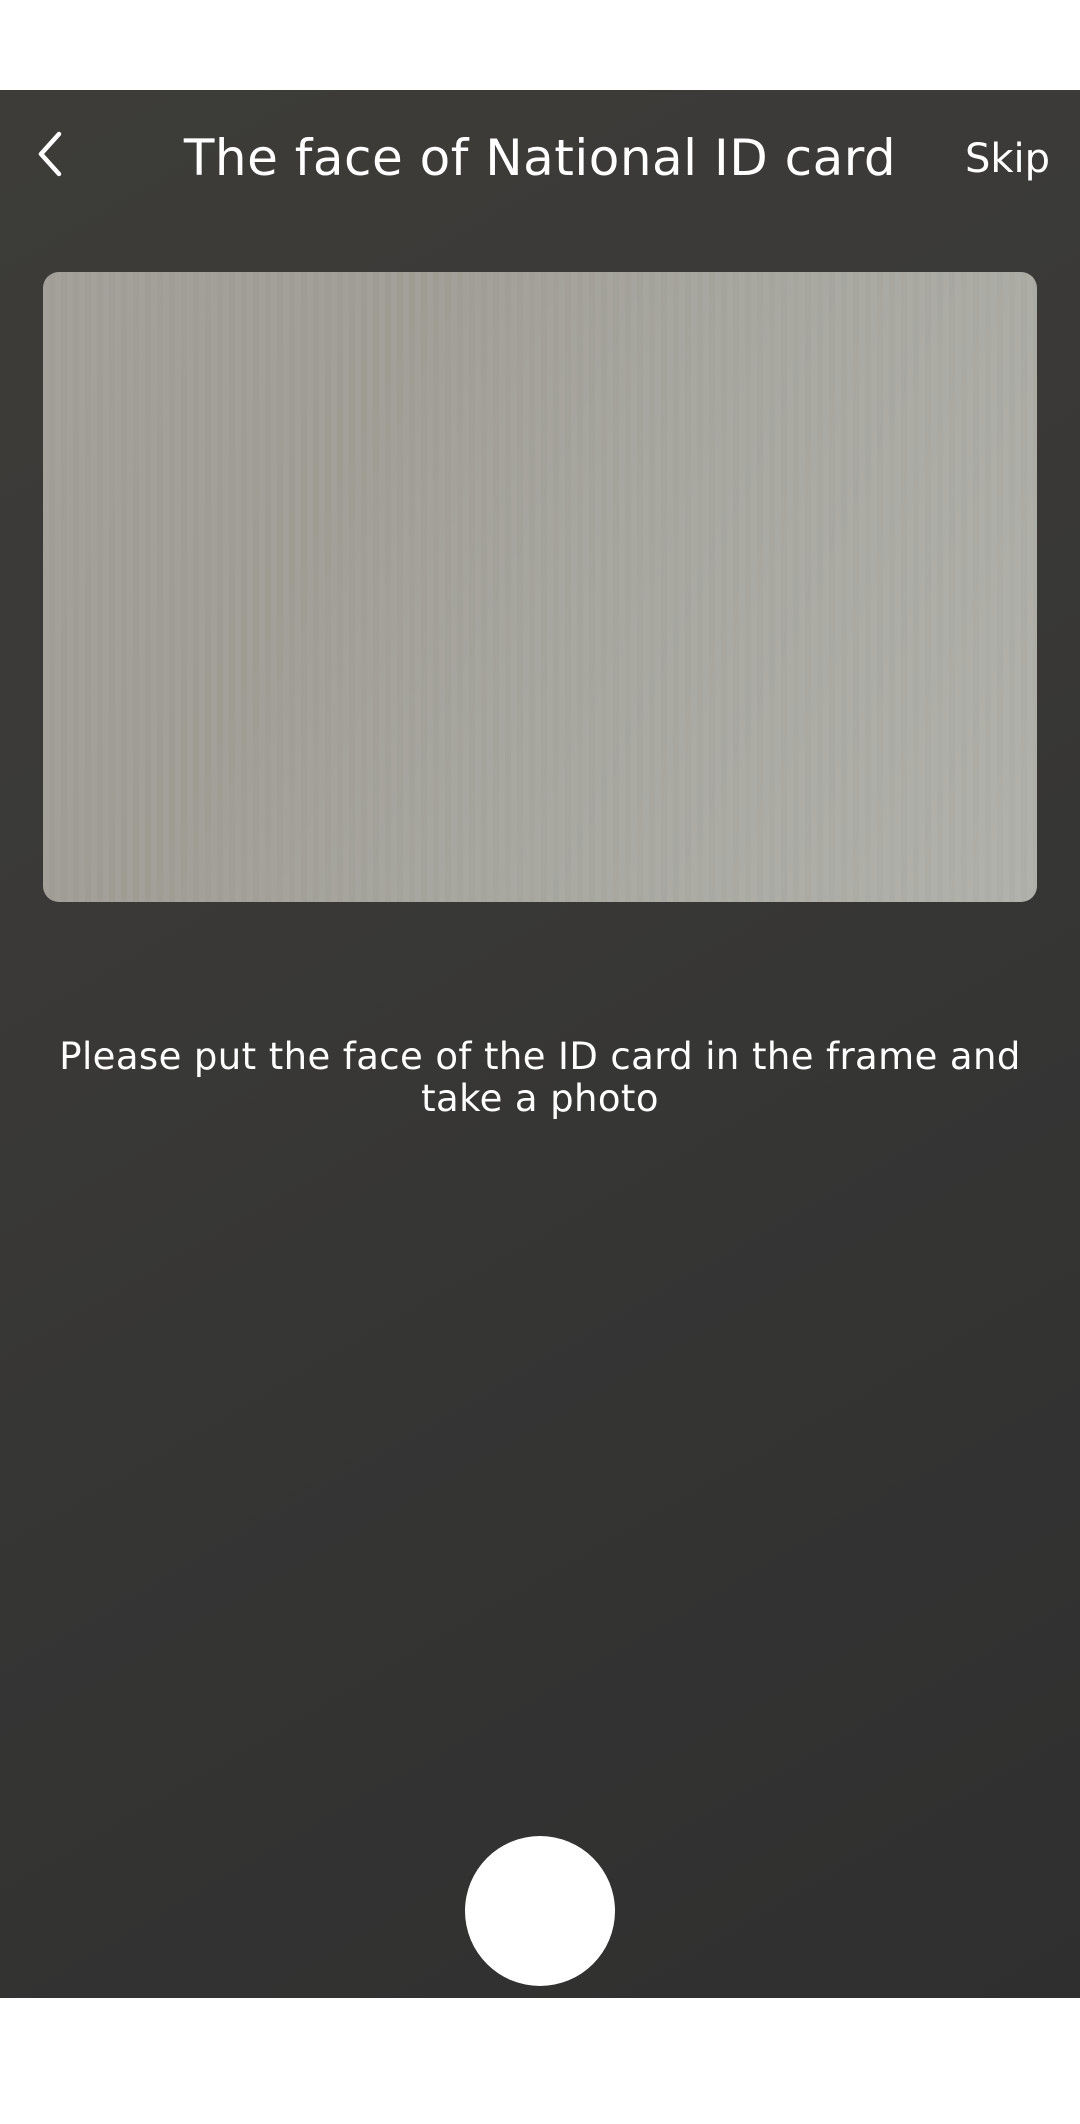 Image resolution: width=1080 pixels, height=2124 pixels. I want to click on skip-button: Skip, so click(1007, 159).